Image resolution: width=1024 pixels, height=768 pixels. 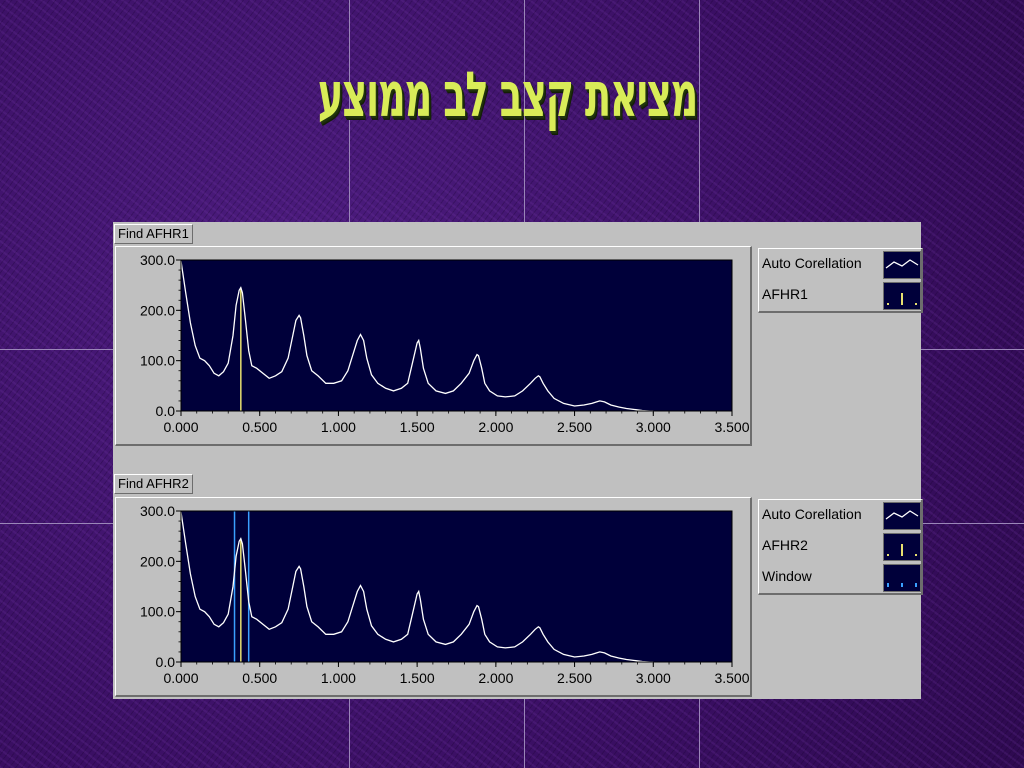 I want to click on legend-label: AFHR1, so click(x=785, y=294).